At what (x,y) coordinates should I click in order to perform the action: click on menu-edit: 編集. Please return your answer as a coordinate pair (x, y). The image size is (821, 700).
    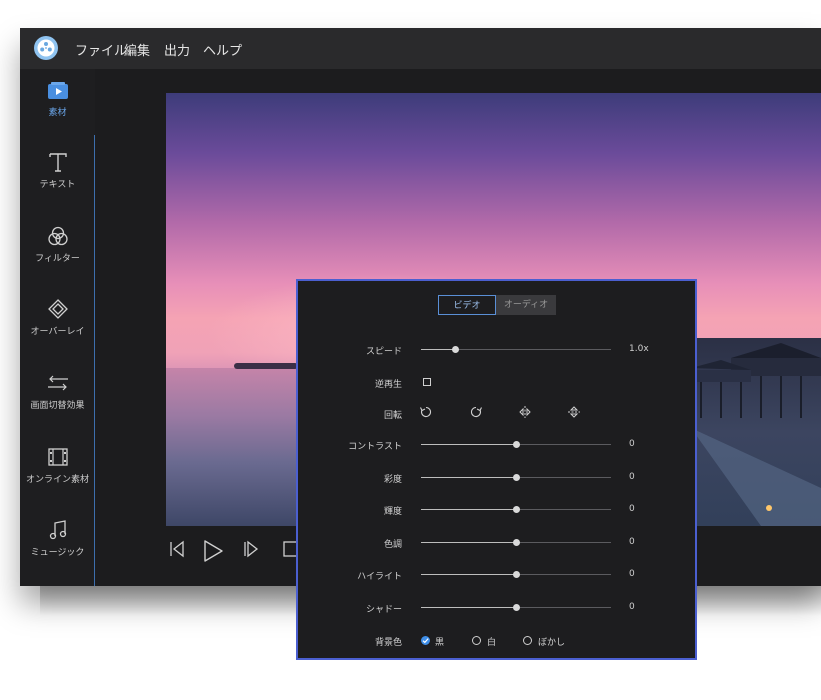
    Looking at the image, I should click on (137, 49).